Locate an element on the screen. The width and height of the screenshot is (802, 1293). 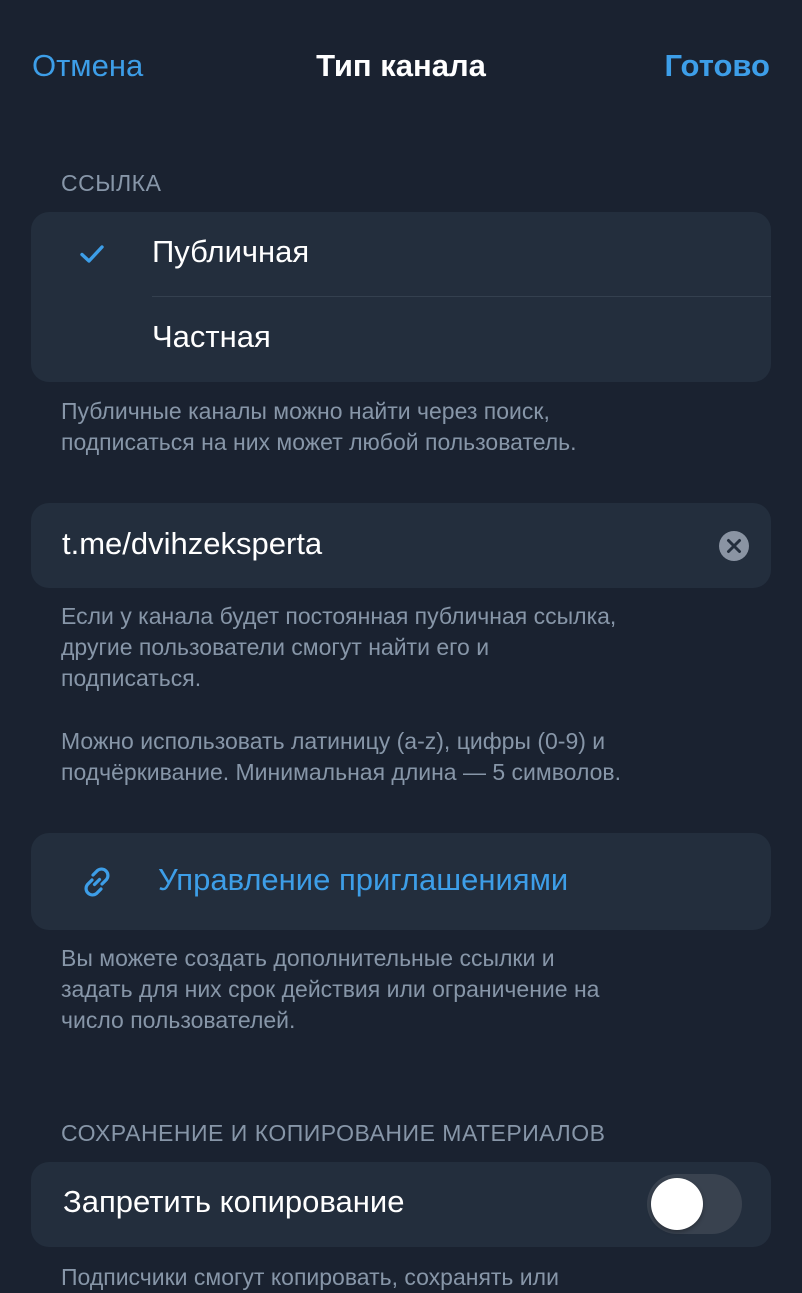
toggle-knob is located at coordinates (677, 1204).